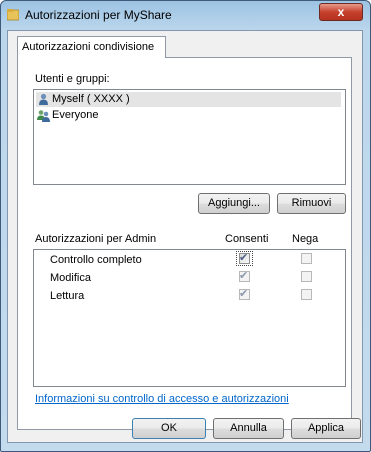 The image size is (371, 452). I want to click on permissions-header: Autorizzazioni per Admin, so click(96, 239).